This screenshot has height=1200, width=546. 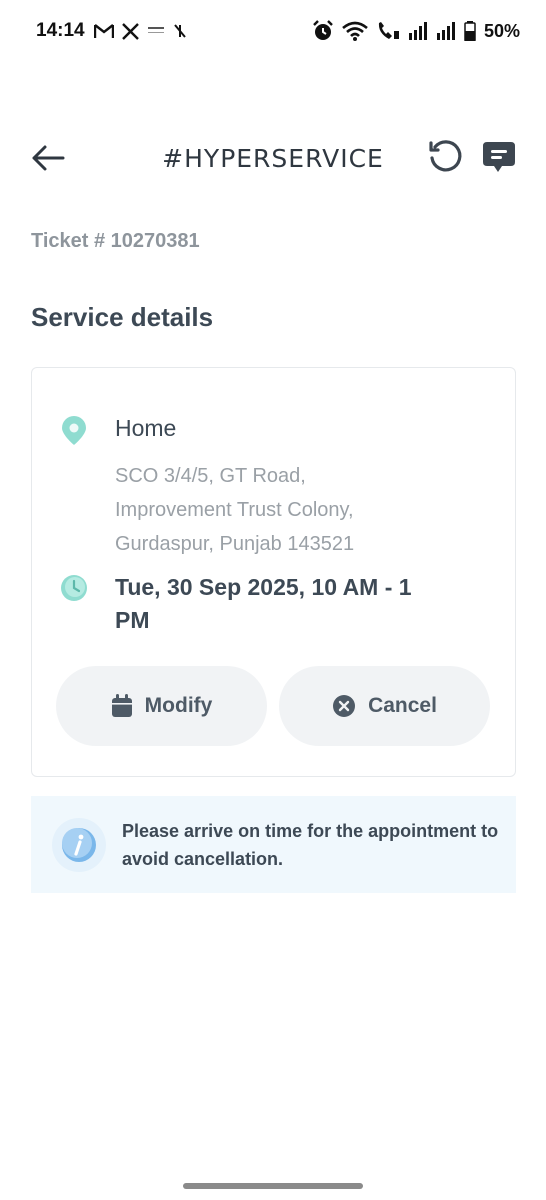 I want to click on news-icon, so click(x=156, y=30).